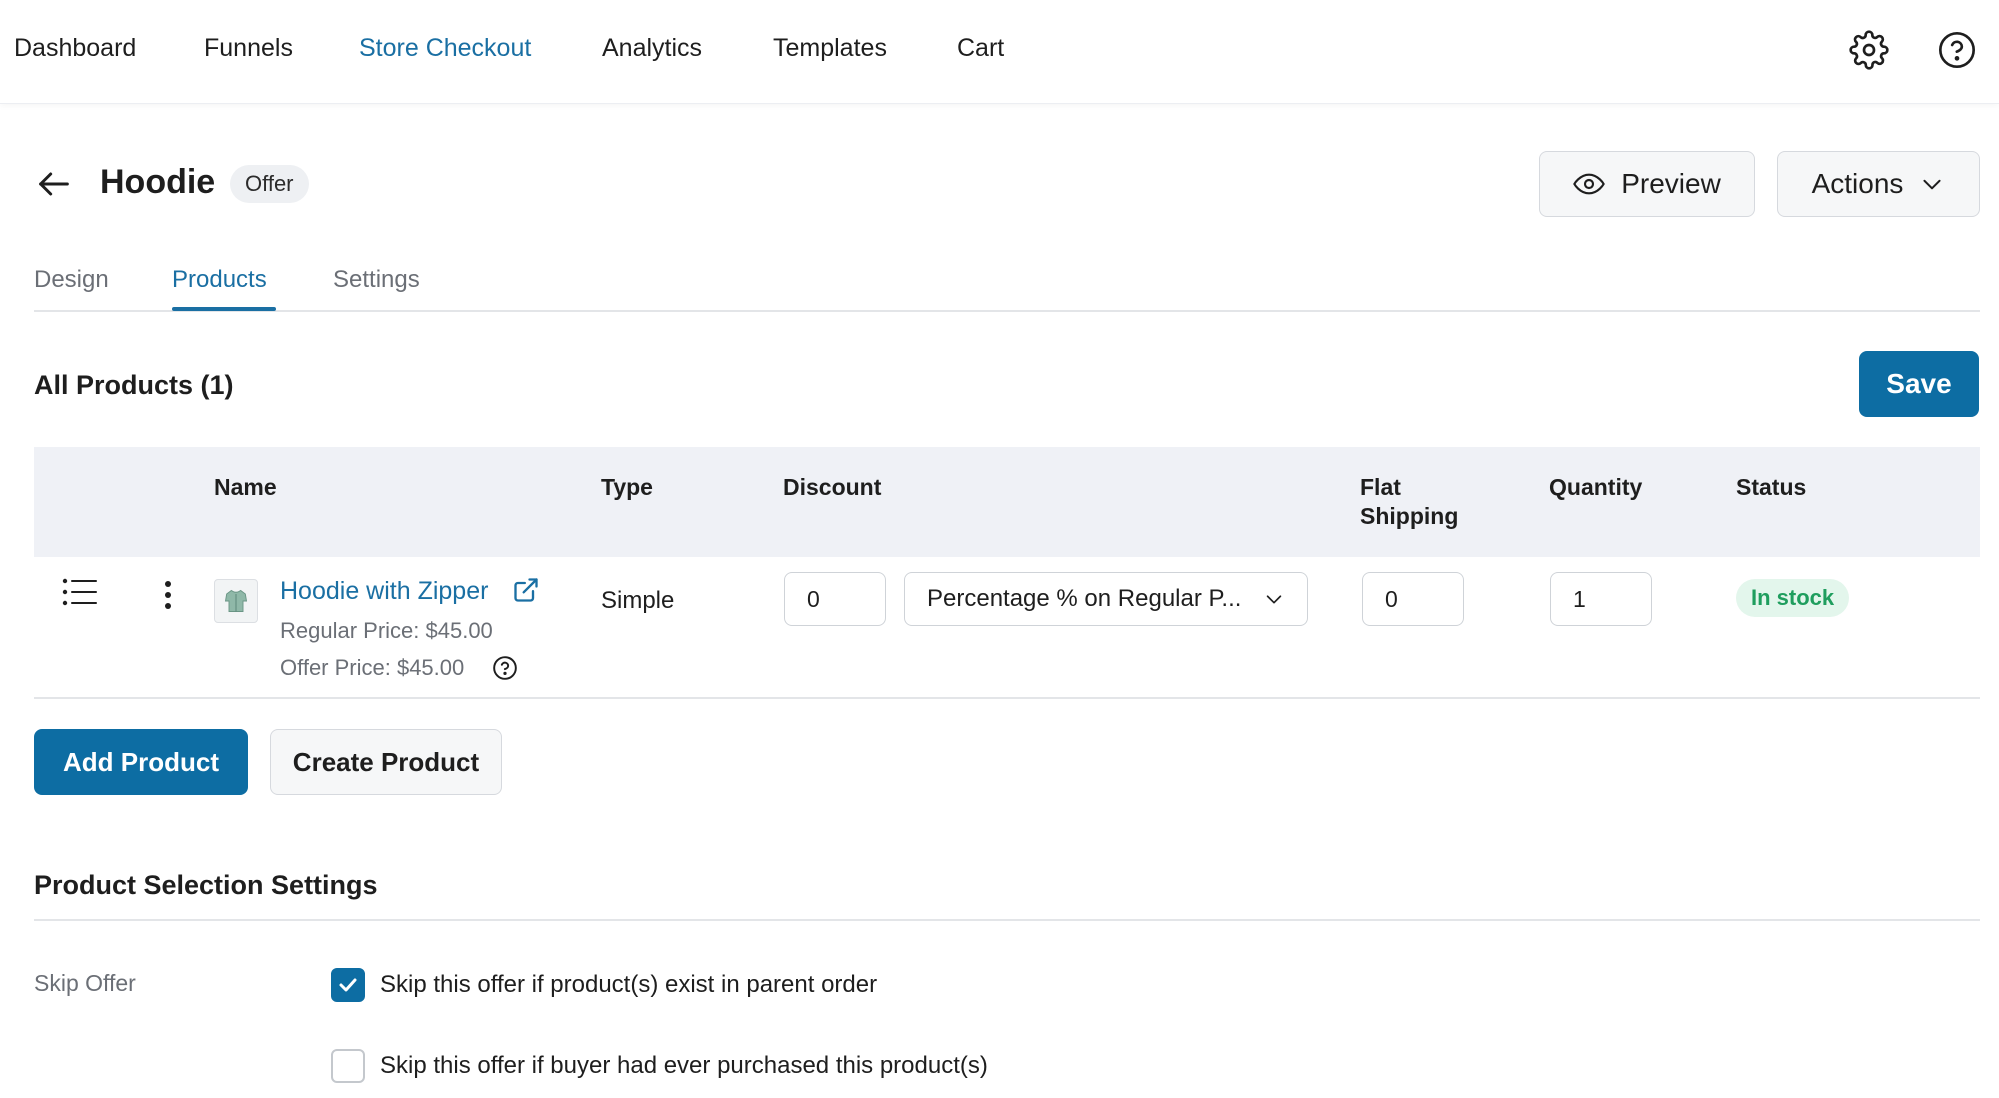  I want to click on back-arrow-icon, so click(56, 186).